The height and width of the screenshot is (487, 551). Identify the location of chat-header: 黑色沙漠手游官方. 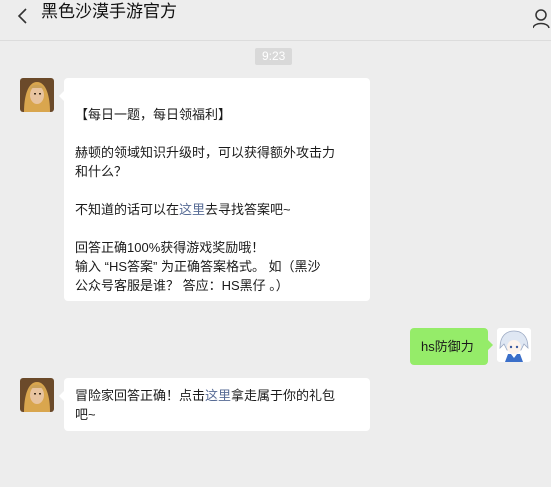
(275, 20).